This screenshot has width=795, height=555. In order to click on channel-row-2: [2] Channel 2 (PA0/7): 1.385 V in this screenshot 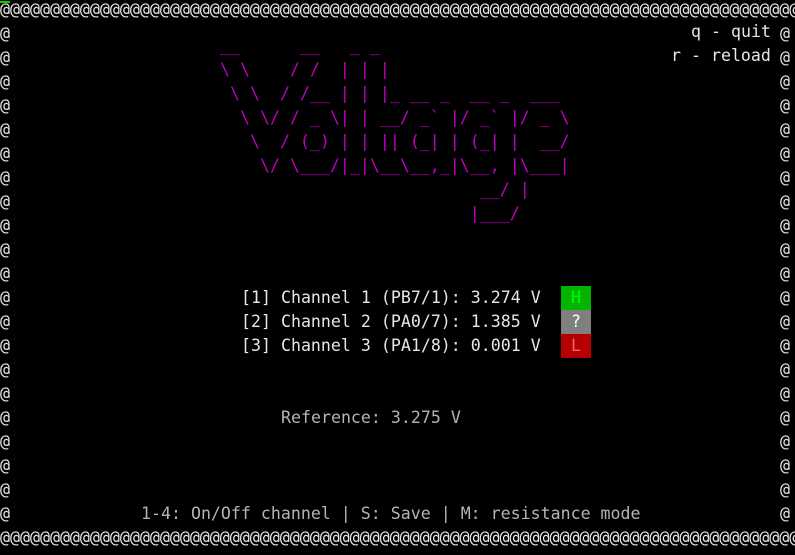, I will do `click(391, 322)`.